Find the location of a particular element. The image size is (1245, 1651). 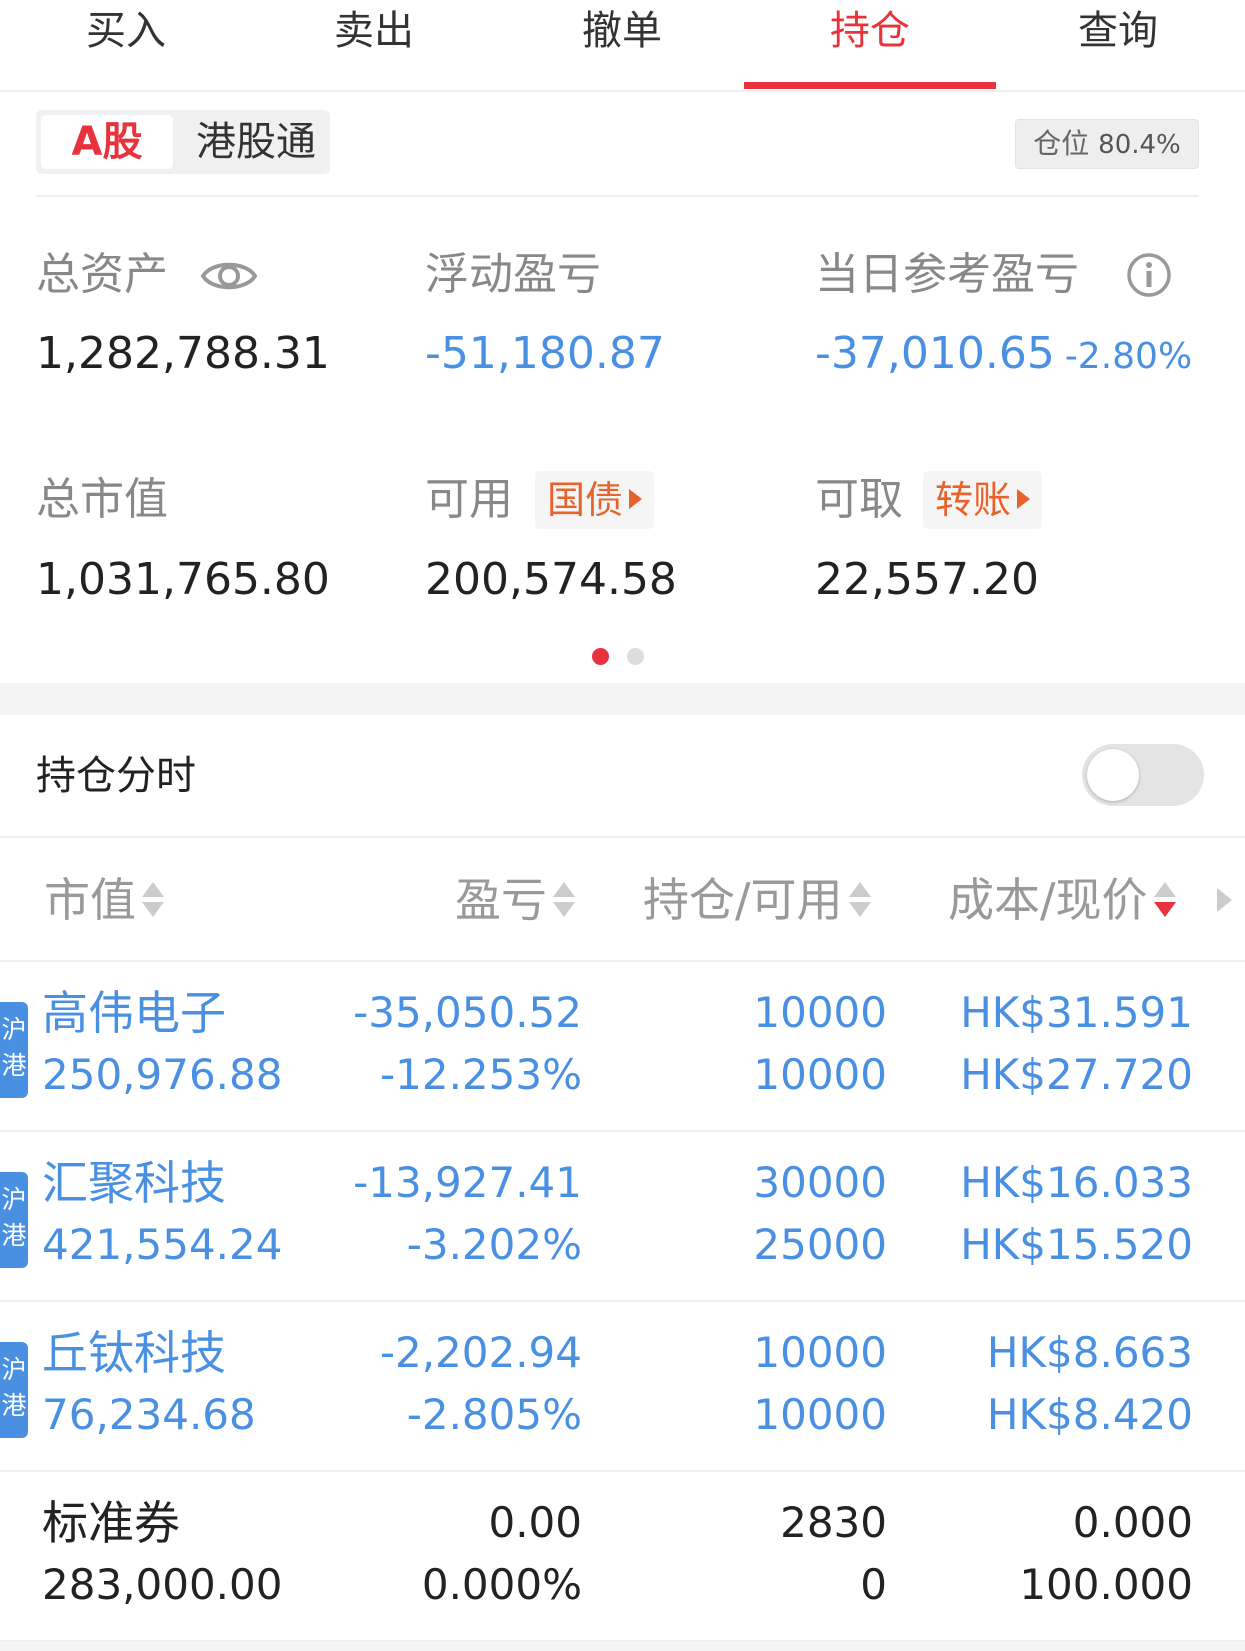

page-indicator is located at coordinates (635, 656).